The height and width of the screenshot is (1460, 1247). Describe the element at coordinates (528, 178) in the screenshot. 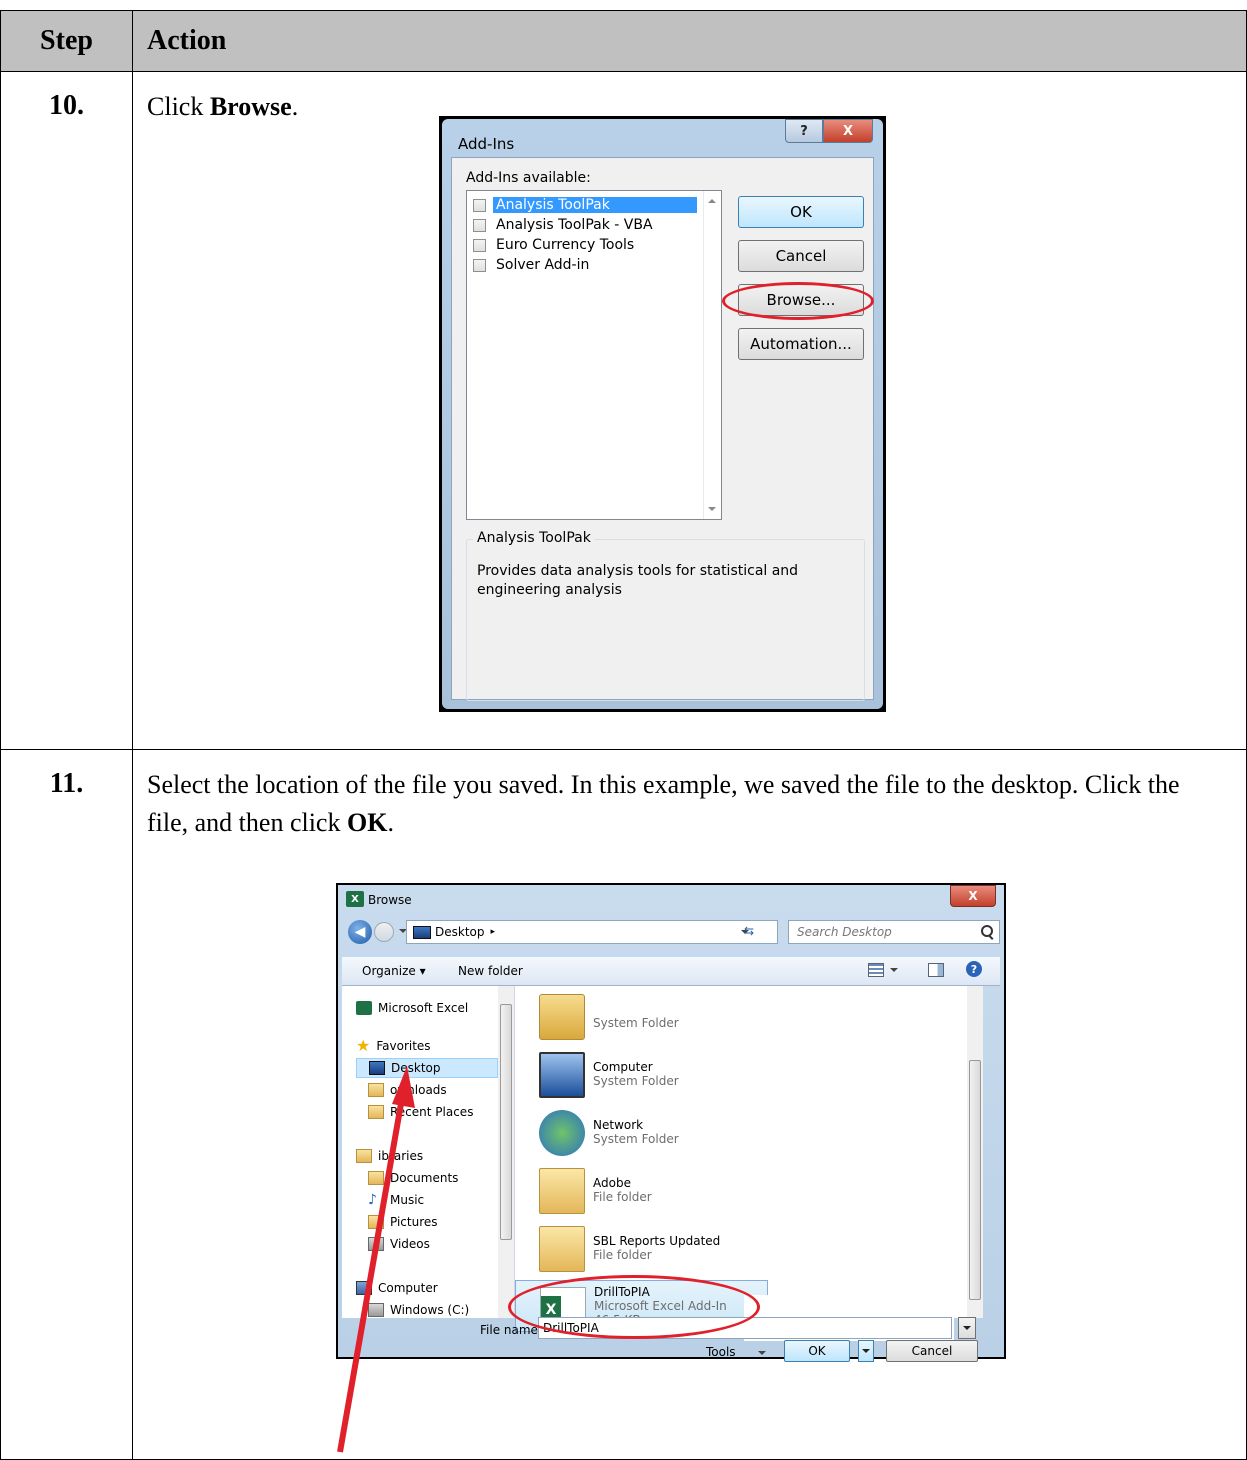

I see `addins-available-label: Add-Ins available:` at that location.